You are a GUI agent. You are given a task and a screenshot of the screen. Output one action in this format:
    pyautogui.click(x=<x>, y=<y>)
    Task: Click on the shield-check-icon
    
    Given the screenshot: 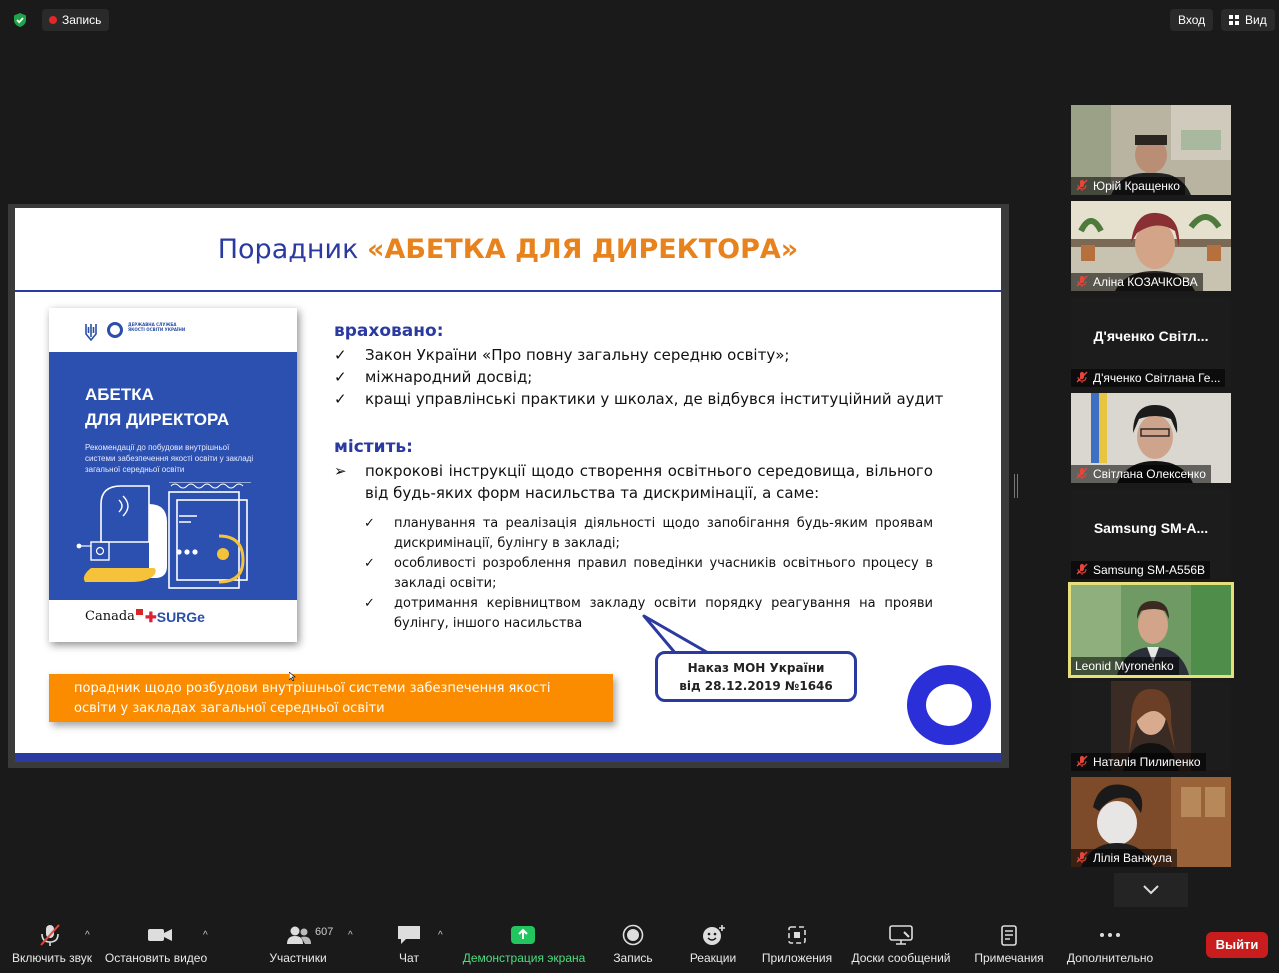 What is the action you would take?
    pyautogui.click(x=20, y=20)
    